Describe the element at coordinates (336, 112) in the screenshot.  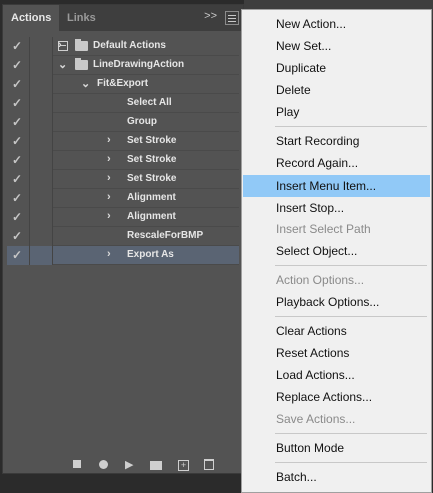
I see `menu-item-play: Play` at that location.